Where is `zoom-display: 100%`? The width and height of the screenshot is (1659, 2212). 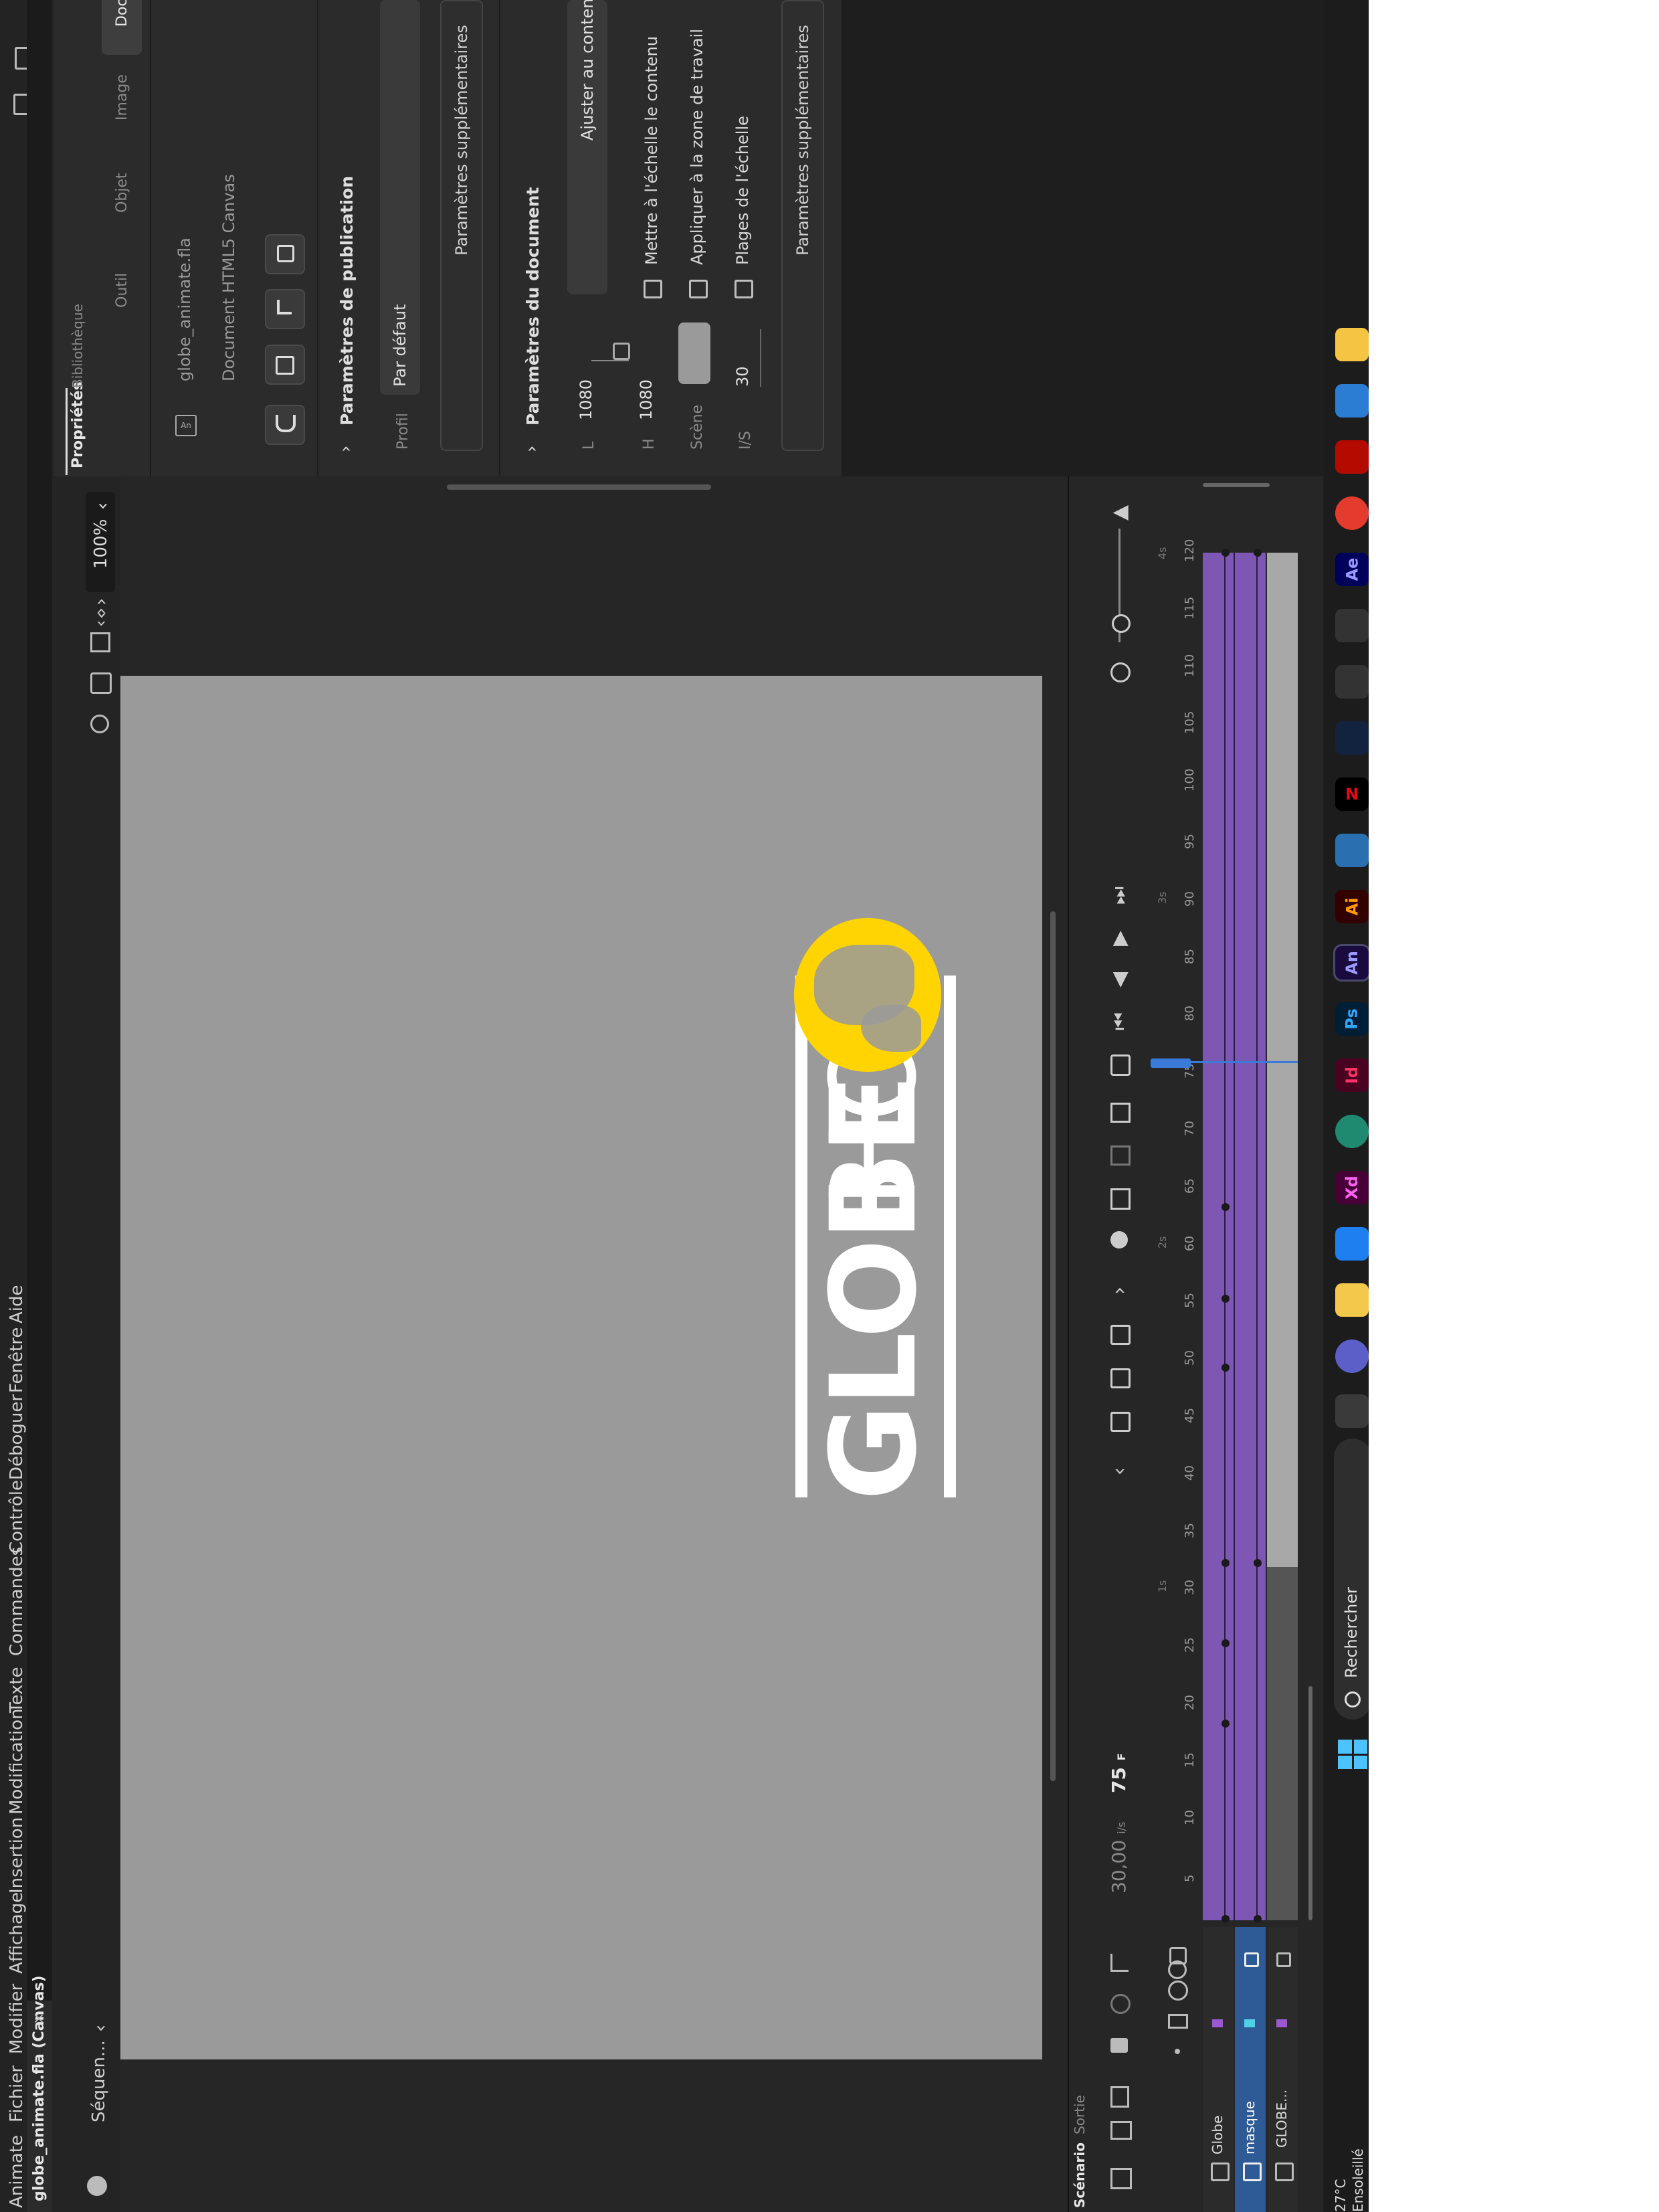 zoom-display: 100% is located at coordinates (101, 544).